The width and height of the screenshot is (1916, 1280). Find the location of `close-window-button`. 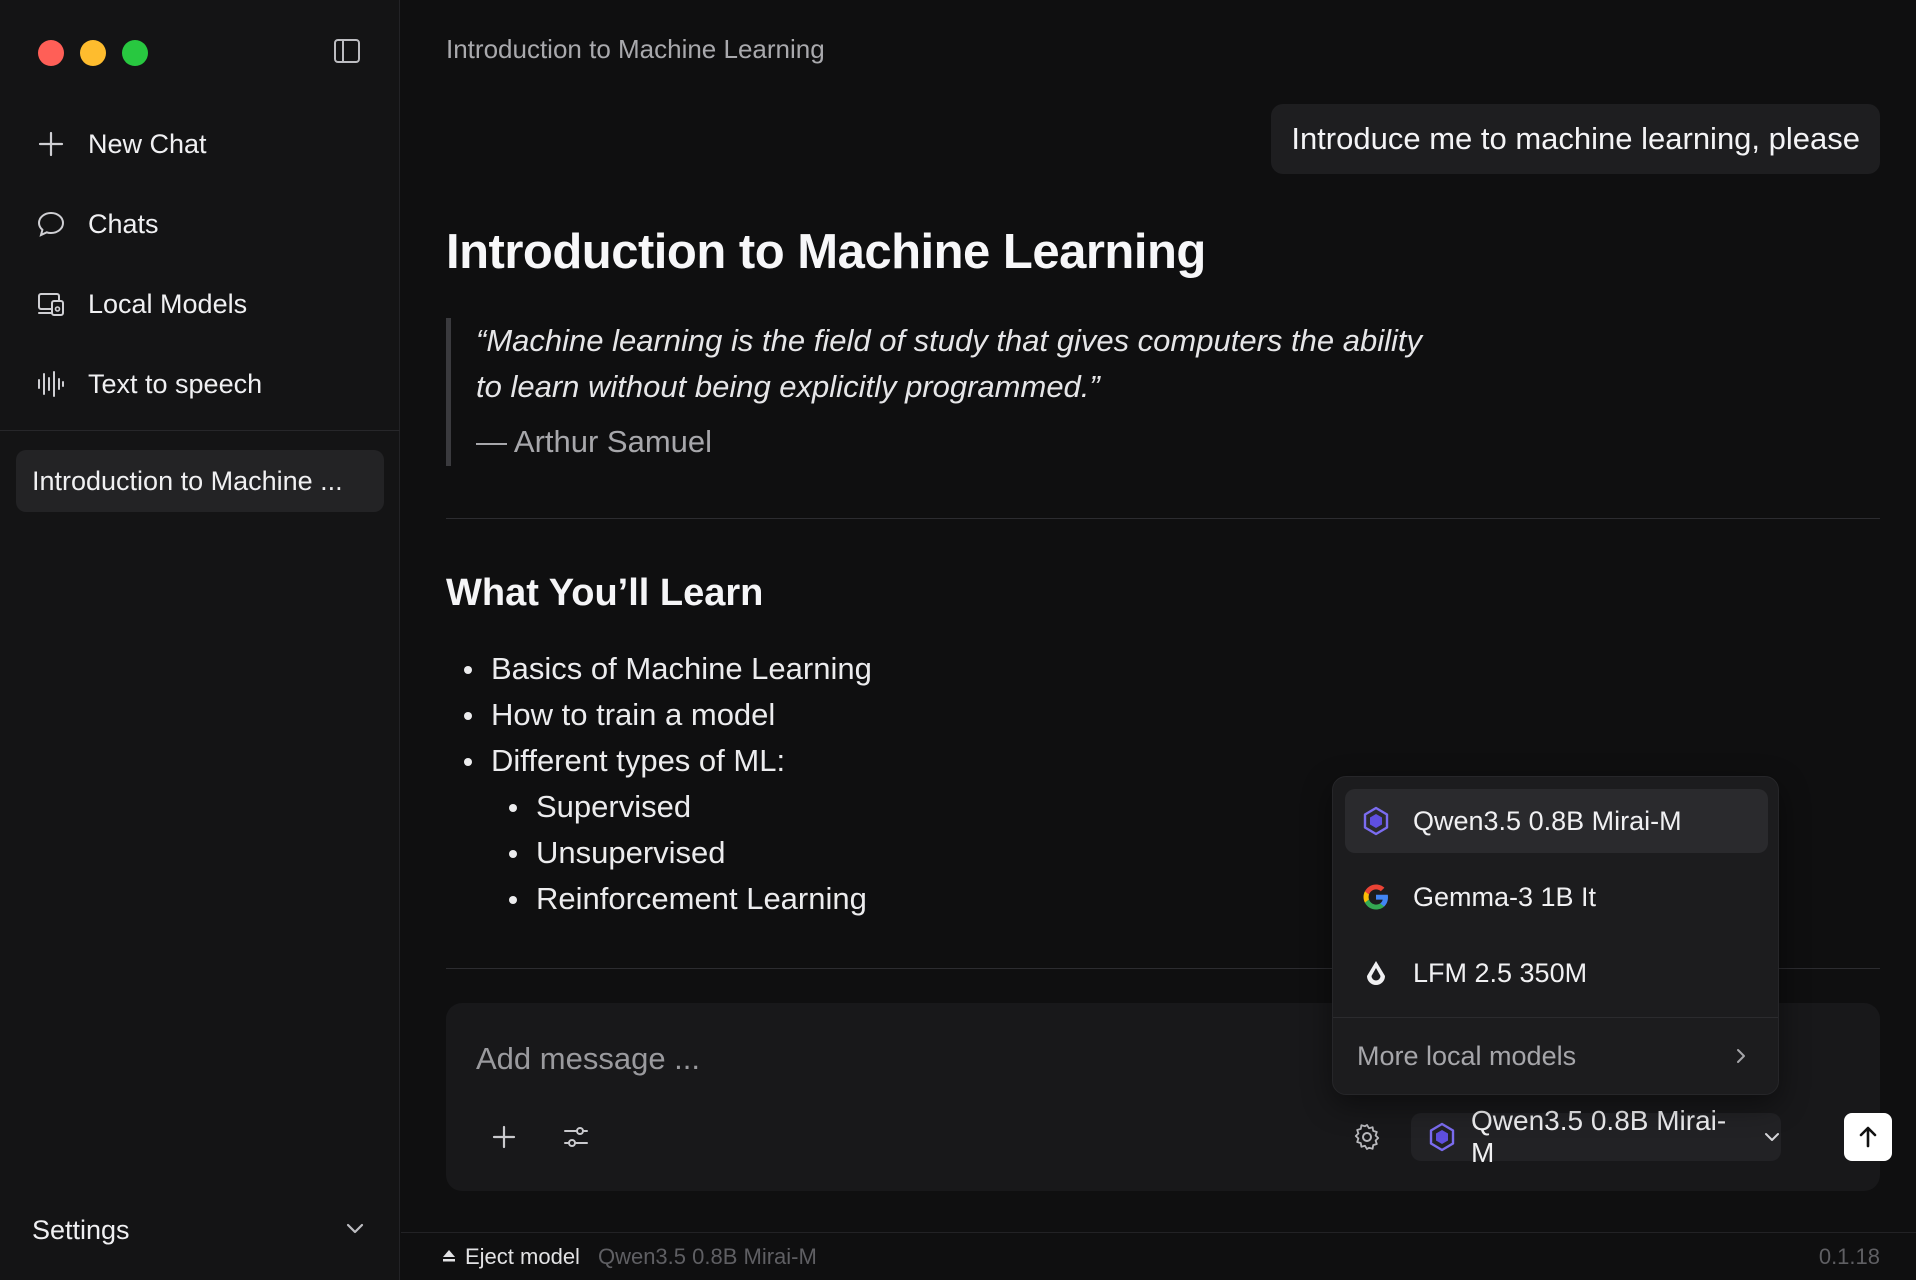

close-window-button is located at coordinates (51, 53).